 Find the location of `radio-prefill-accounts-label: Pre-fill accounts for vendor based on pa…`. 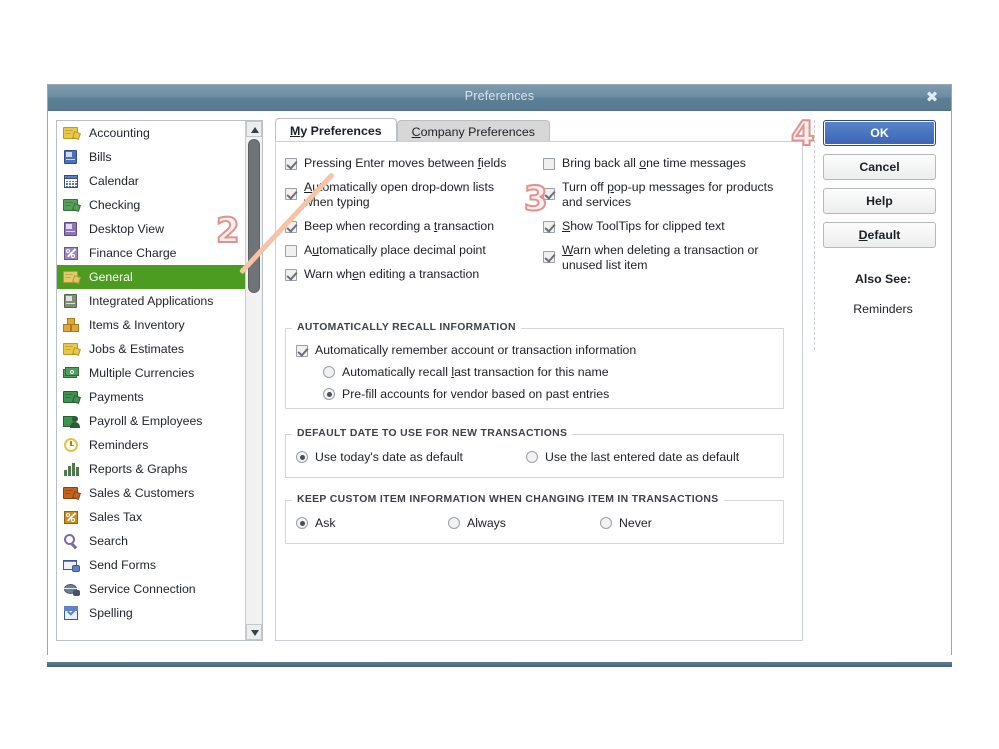

radio-prefill-accounts-label: Pre-fill accounts for vendor based on pa… is located at coordinates (476, 394).